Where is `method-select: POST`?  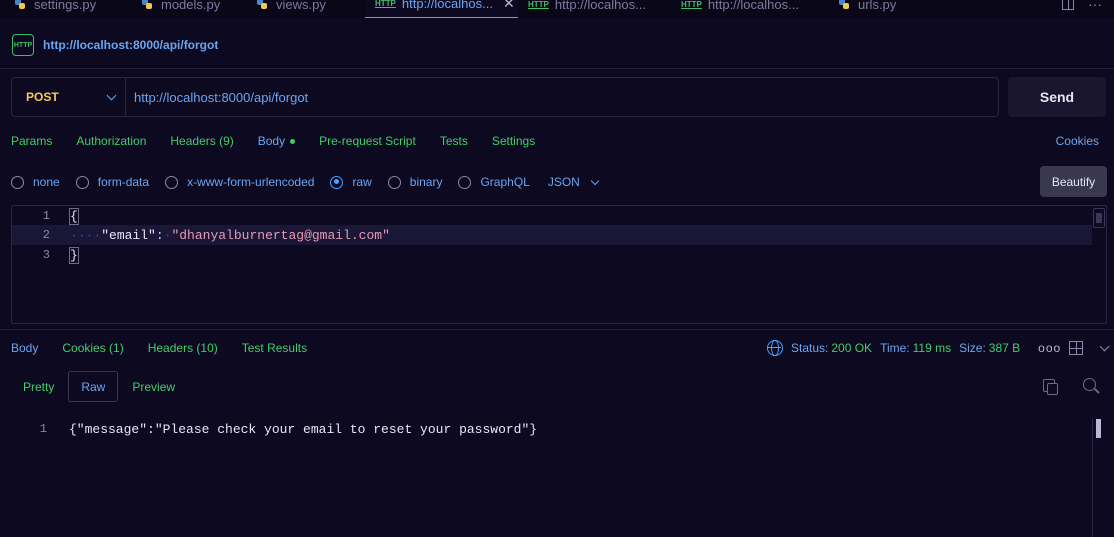 method-select: POST is located at coordinates (69, 97).